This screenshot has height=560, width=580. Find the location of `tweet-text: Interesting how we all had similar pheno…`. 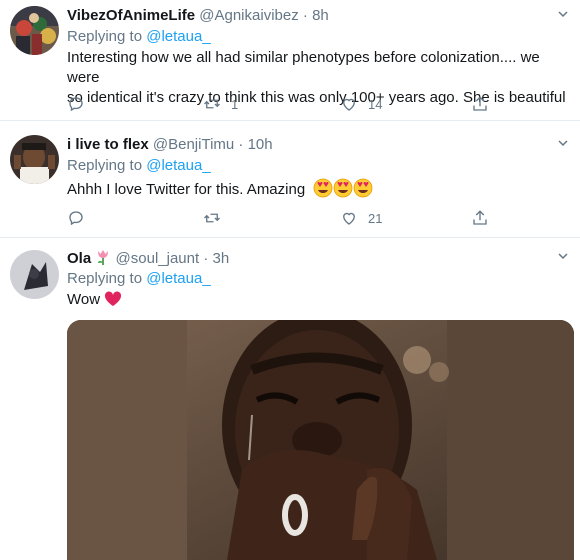

tweet-text: Interesting how we all had similar pheno… is located at coordinates (318, 78).